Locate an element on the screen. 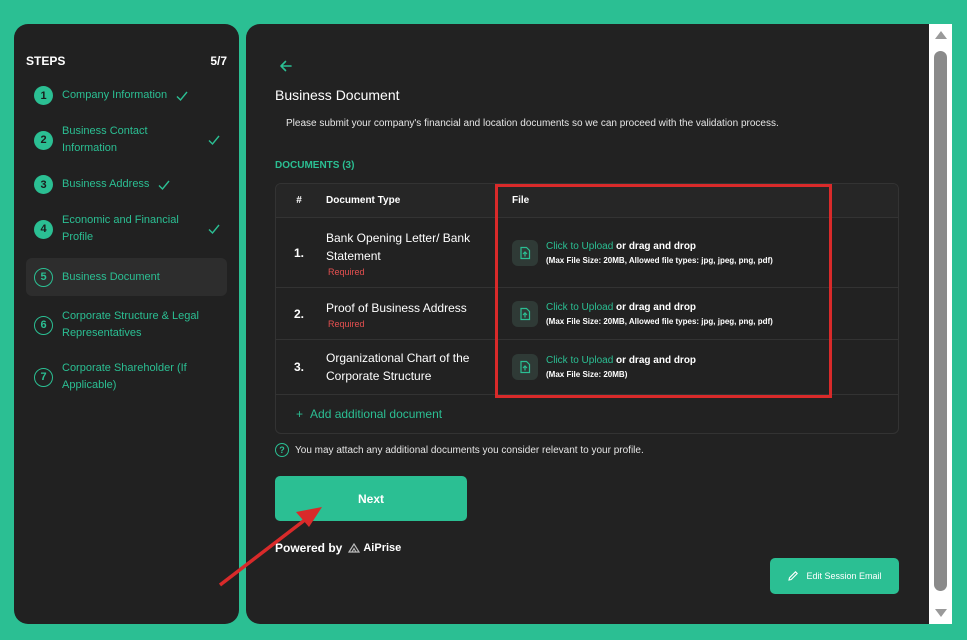 The height and width of the screenshot is (640, 967). page-title: Business Document is located at coordinates (337, 95).